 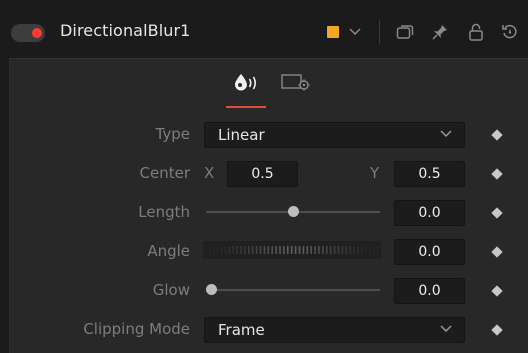 What do you see at coordinates (136, 329) in the screenshot?
I see `clipping-mode-label: Clipping Mode` at bounding box center [136, 329].